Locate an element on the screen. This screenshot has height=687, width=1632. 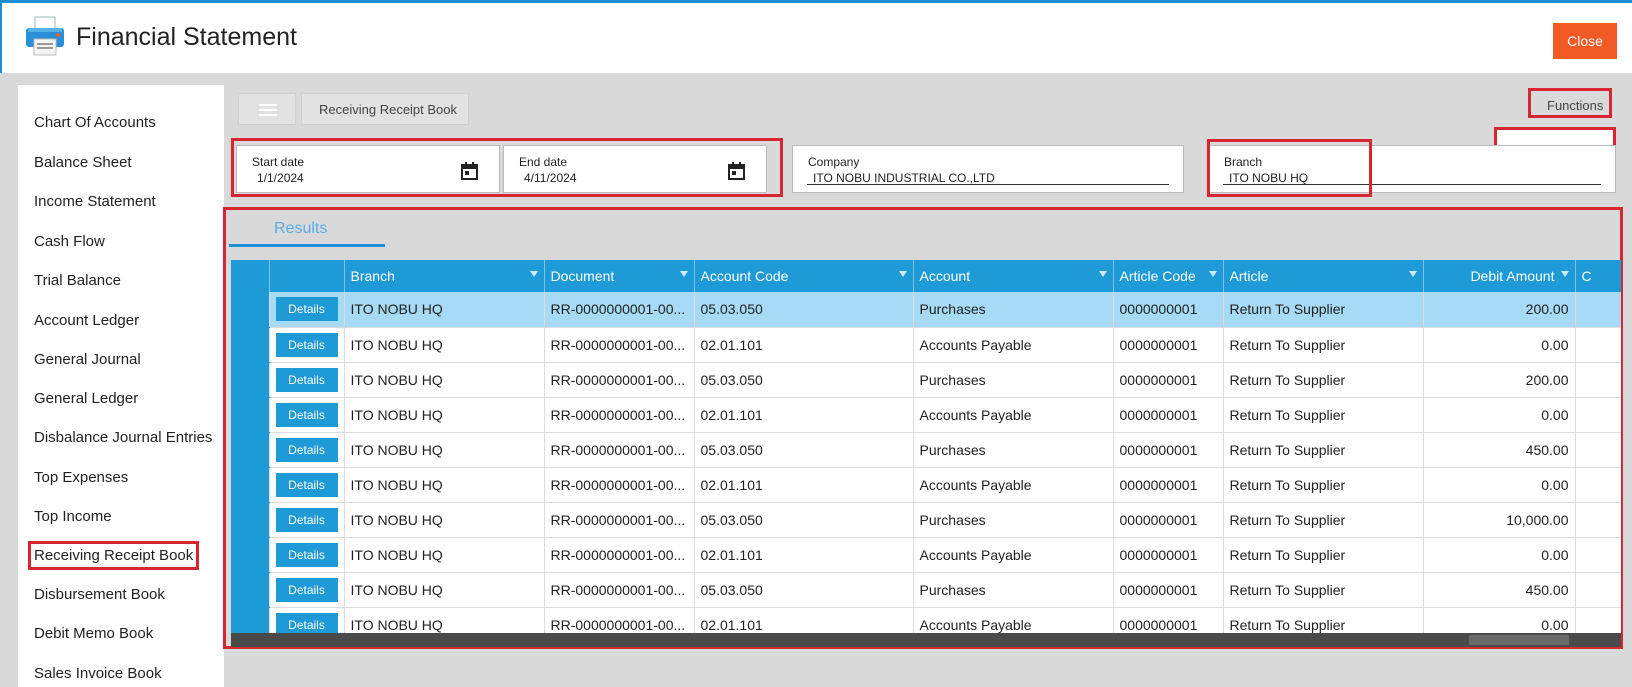
sidebar-item-account-ledger: Account Ledger is located at coordinates (86, 320).